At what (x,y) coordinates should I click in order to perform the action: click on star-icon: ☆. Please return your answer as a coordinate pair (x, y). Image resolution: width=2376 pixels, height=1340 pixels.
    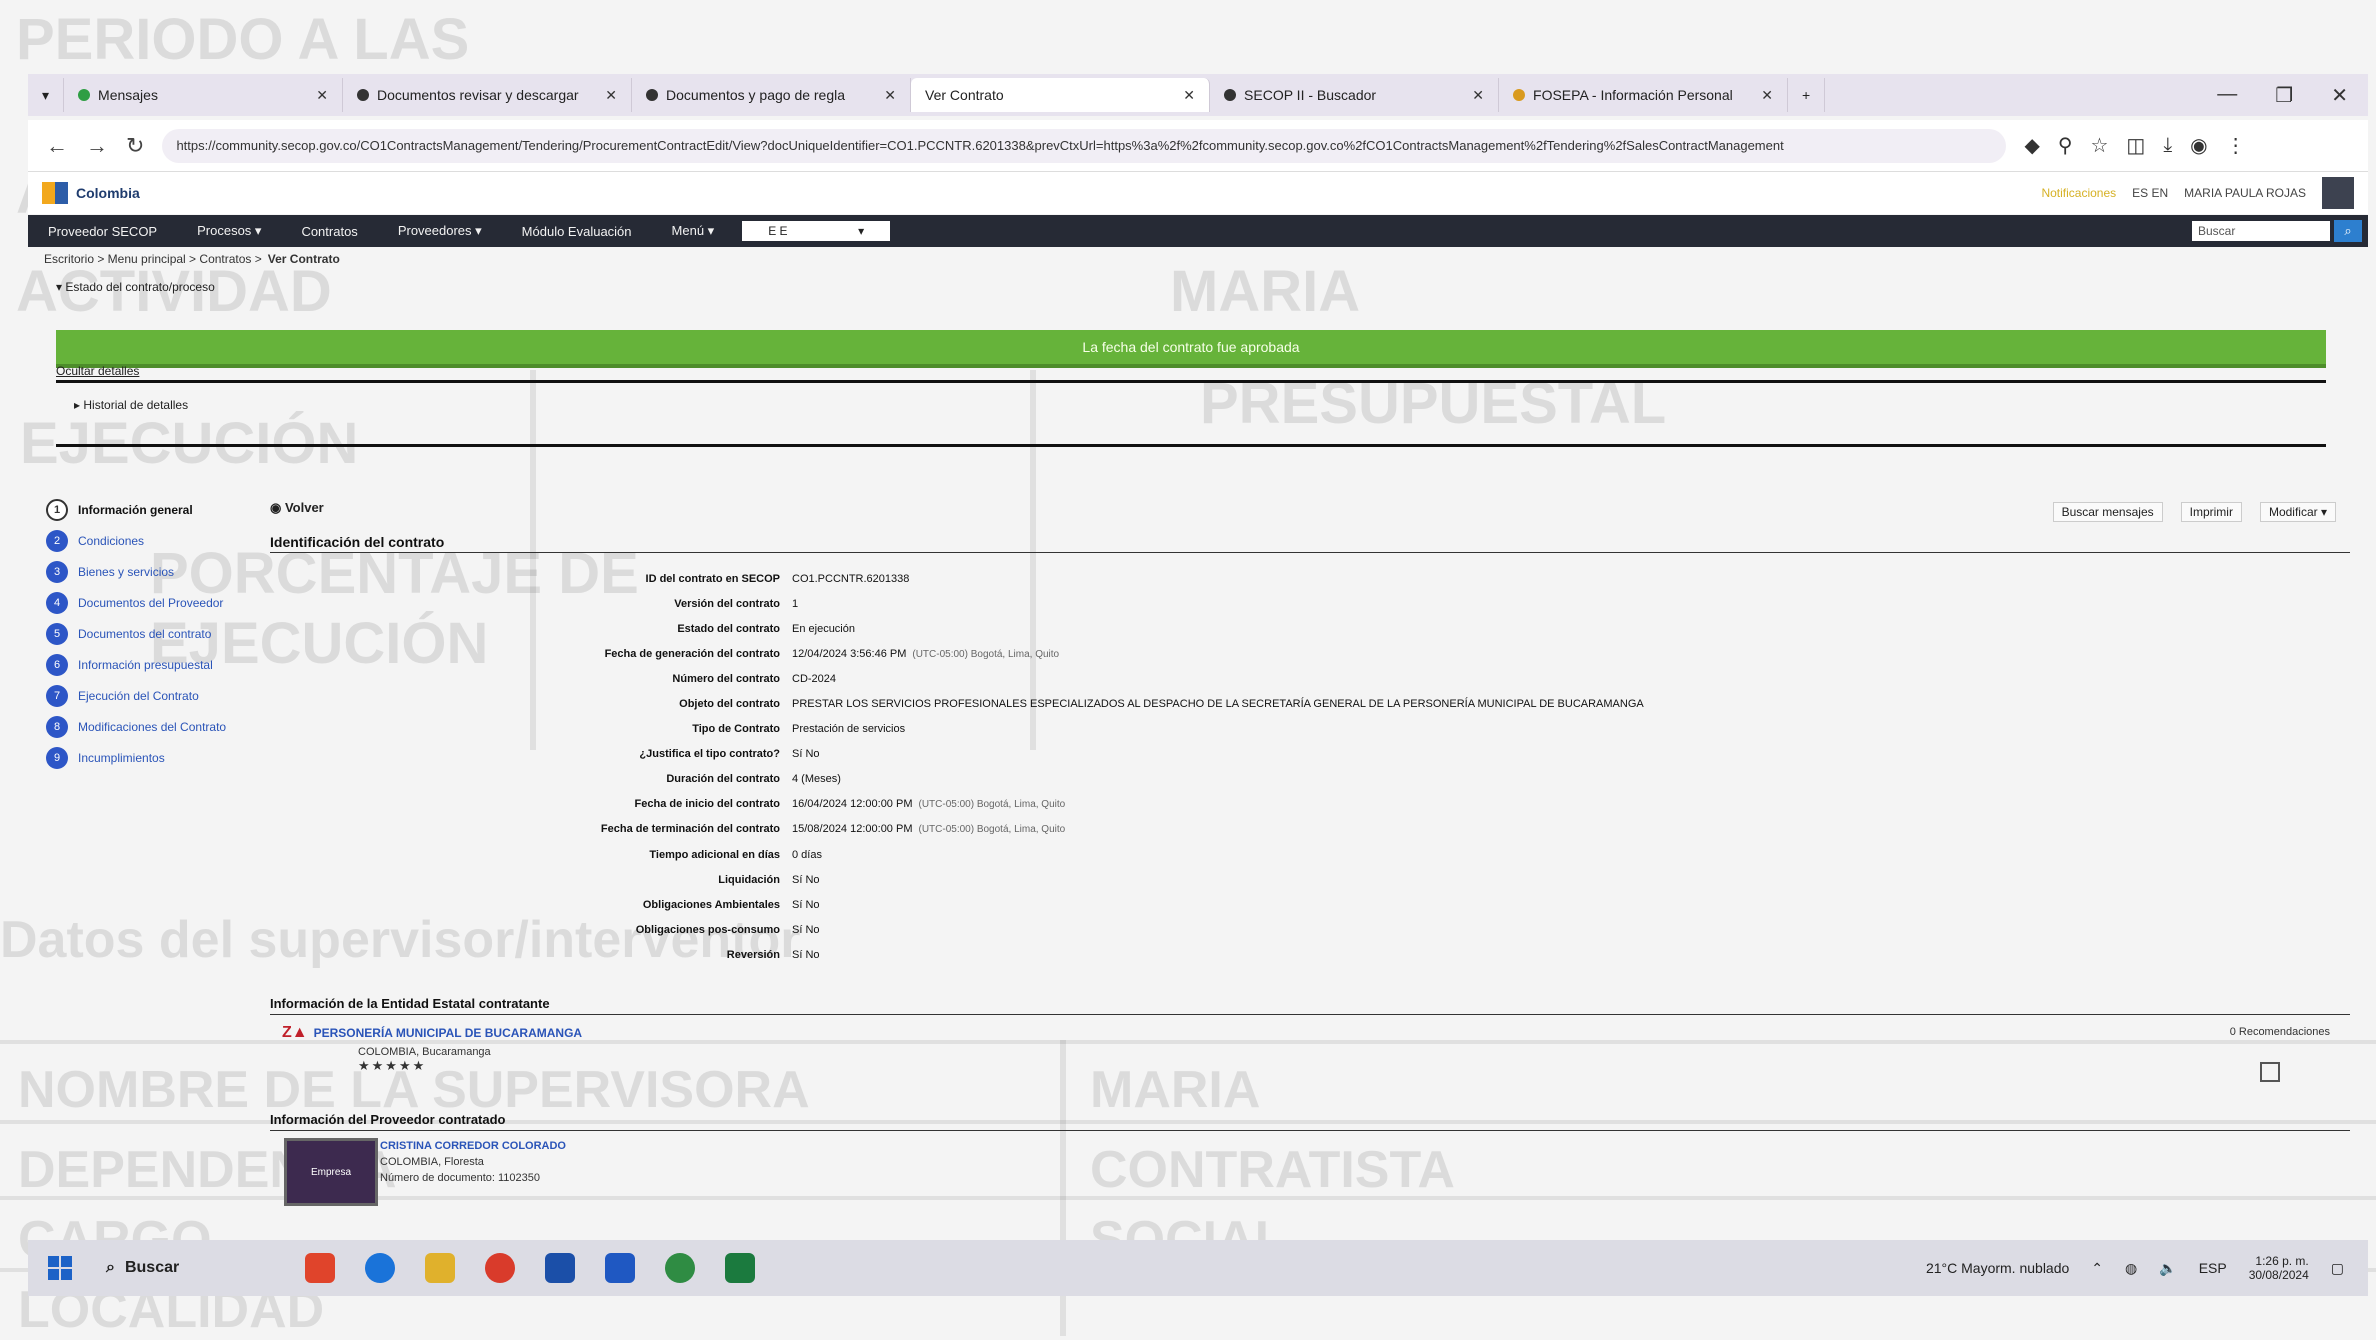
    Looking at the image, I should click on (2099, 145).